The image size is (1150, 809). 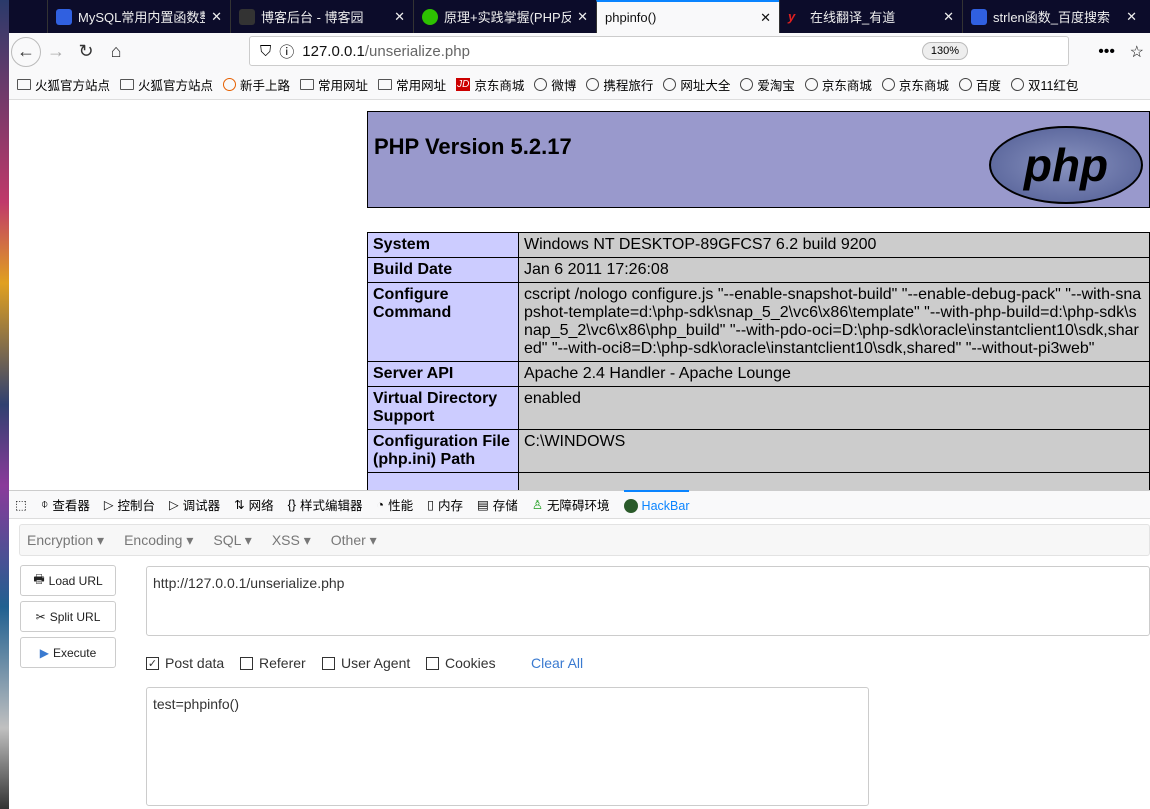 I want to click on tab-console: ▷ 控制台, so click(x=129, y=504).